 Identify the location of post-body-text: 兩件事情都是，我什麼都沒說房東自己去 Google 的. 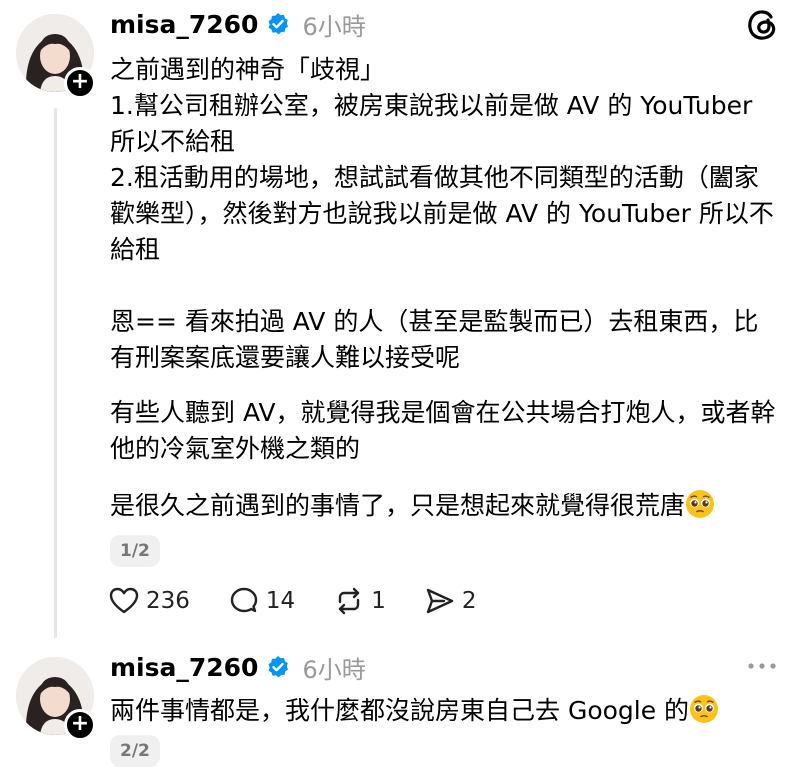
(400, 710).